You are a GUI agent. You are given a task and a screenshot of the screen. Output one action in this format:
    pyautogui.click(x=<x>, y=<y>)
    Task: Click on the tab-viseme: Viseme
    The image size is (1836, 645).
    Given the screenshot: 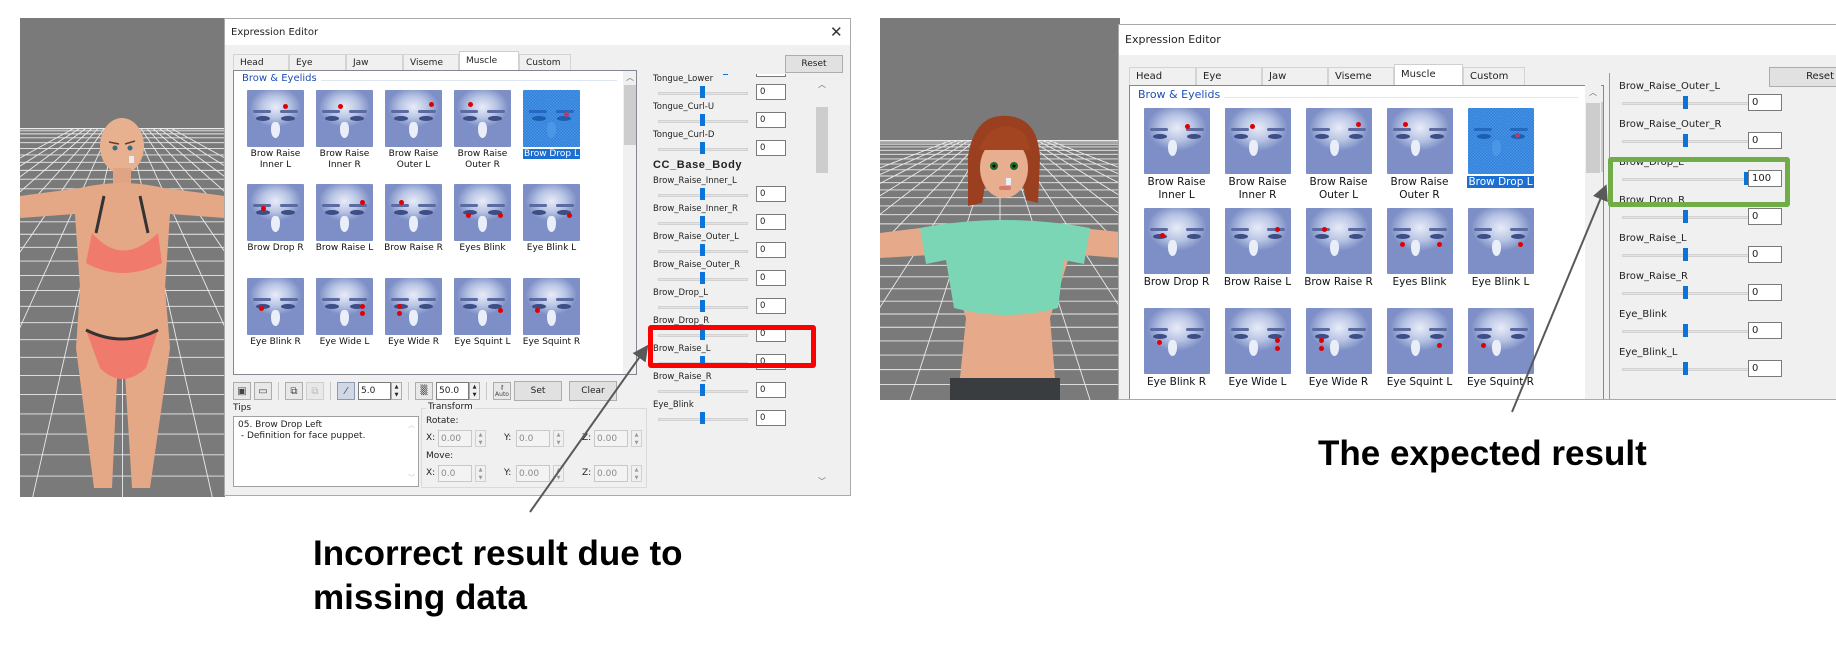 What is the action you would take?
    pyautogui.click(x=1361, y=76)
    